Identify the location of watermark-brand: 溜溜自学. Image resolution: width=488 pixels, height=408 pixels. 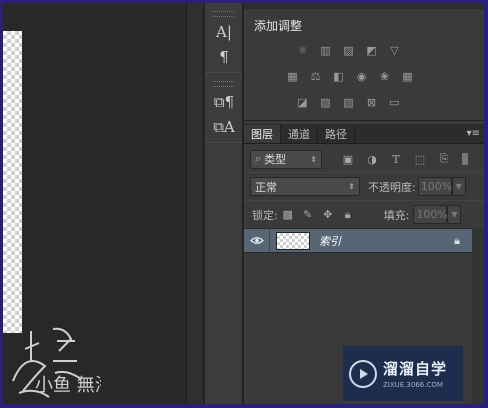
(415, 369).